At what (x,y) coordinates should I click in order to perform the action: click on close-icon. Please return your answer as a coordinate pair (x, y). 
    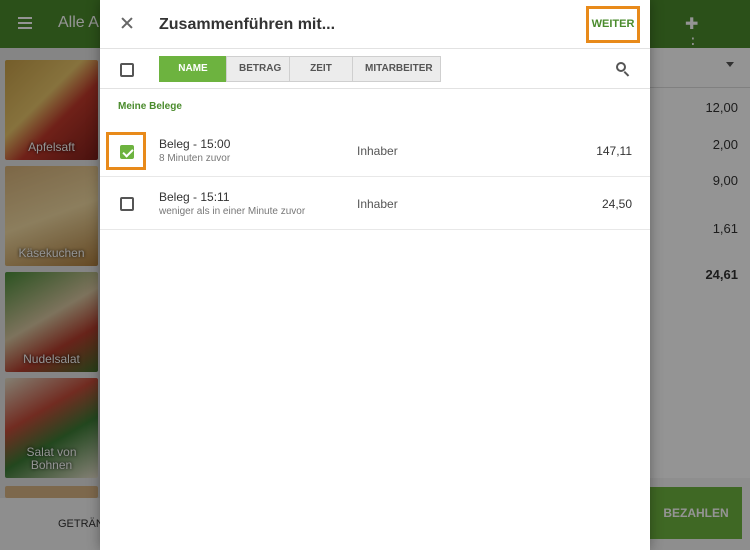
    Looking at the image, I should click on (127, 23).